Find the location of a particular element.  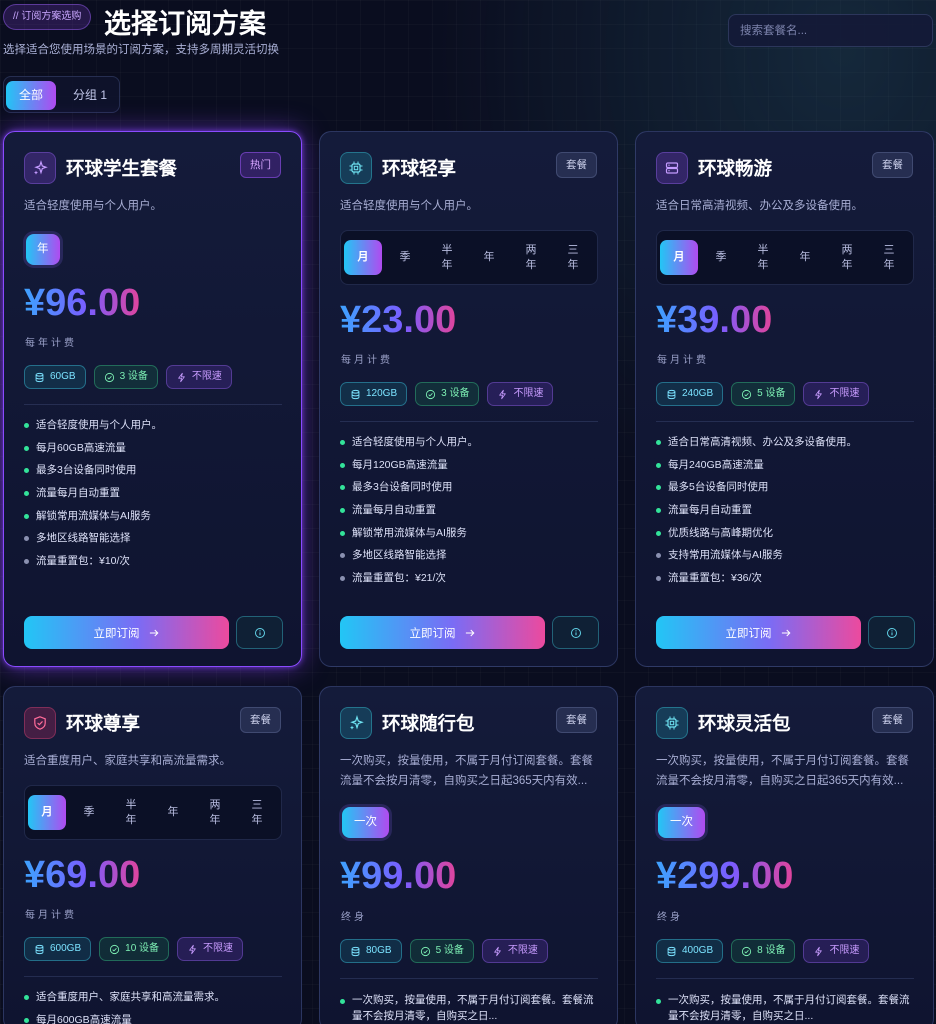

spec-chips: 240GB 5 设备 不限速 is located at coordinates (763, 394).